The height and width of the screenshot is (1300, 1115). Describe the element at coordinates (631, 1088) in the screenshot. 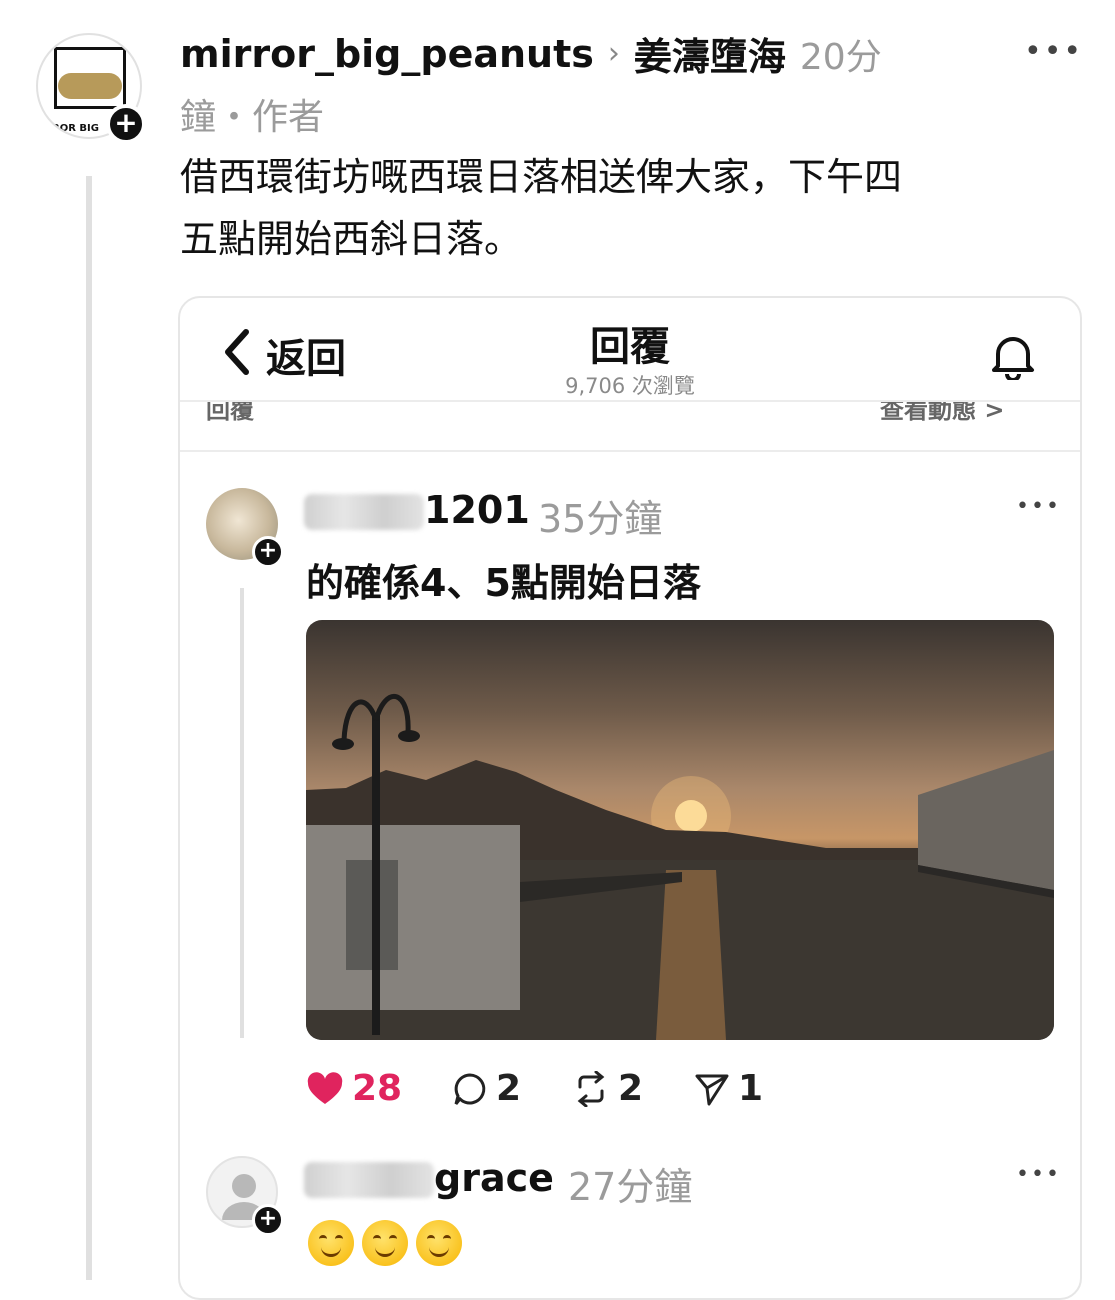

I see `repost-count: 2` at that location.